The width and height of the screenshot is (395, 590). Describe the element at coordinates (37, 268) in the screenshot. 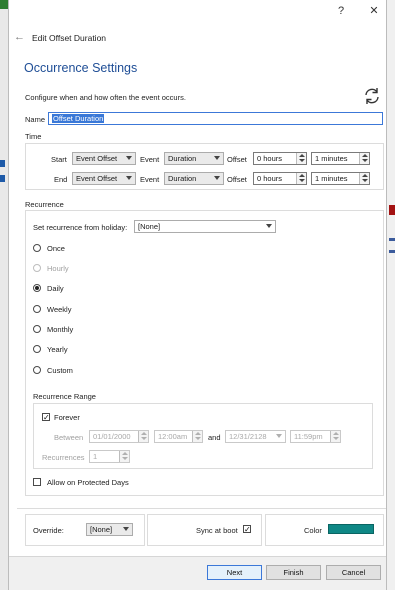

I see `radio-hourly` at that location.